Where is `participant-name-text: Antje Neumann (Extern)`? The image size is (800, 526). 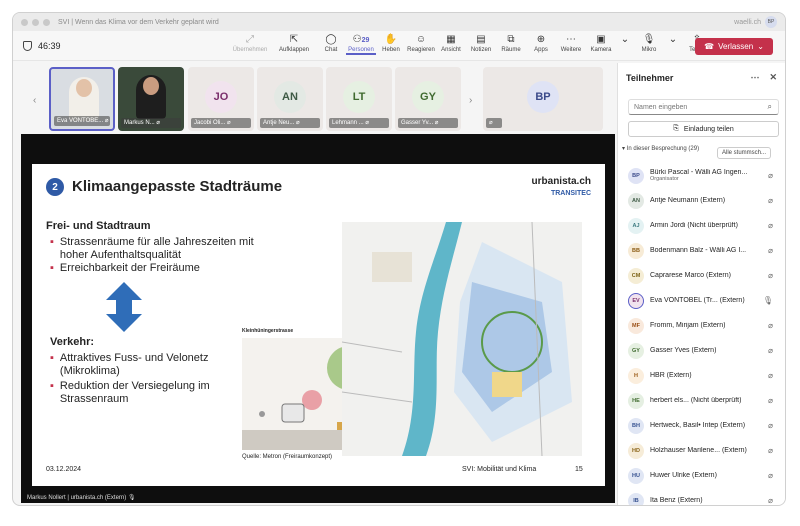
participant-name-text: Antje Neumann (Extern) is located at coordinates (688, 200).